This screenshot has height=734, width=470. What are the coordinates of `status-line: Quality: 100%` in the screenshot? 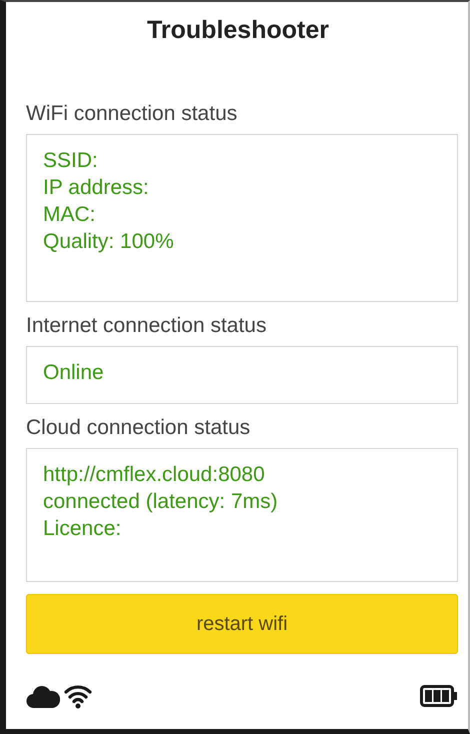 It's located at (109, 242).